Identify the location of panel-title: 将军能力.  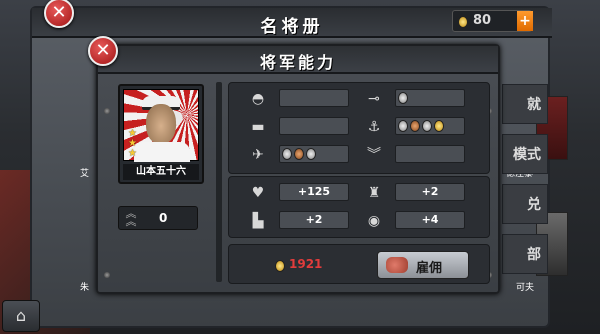
(297, 62).